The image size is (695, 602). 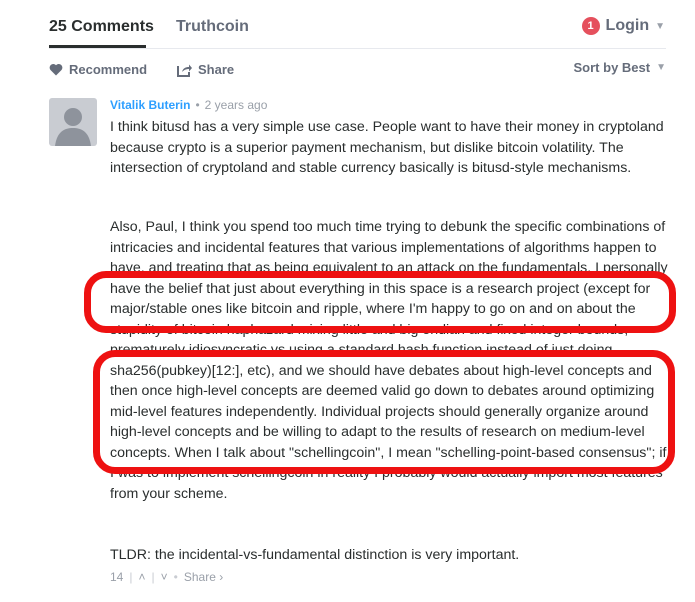 I want to click on login-button: 1 Login ▼, so click(x=623, y=26).